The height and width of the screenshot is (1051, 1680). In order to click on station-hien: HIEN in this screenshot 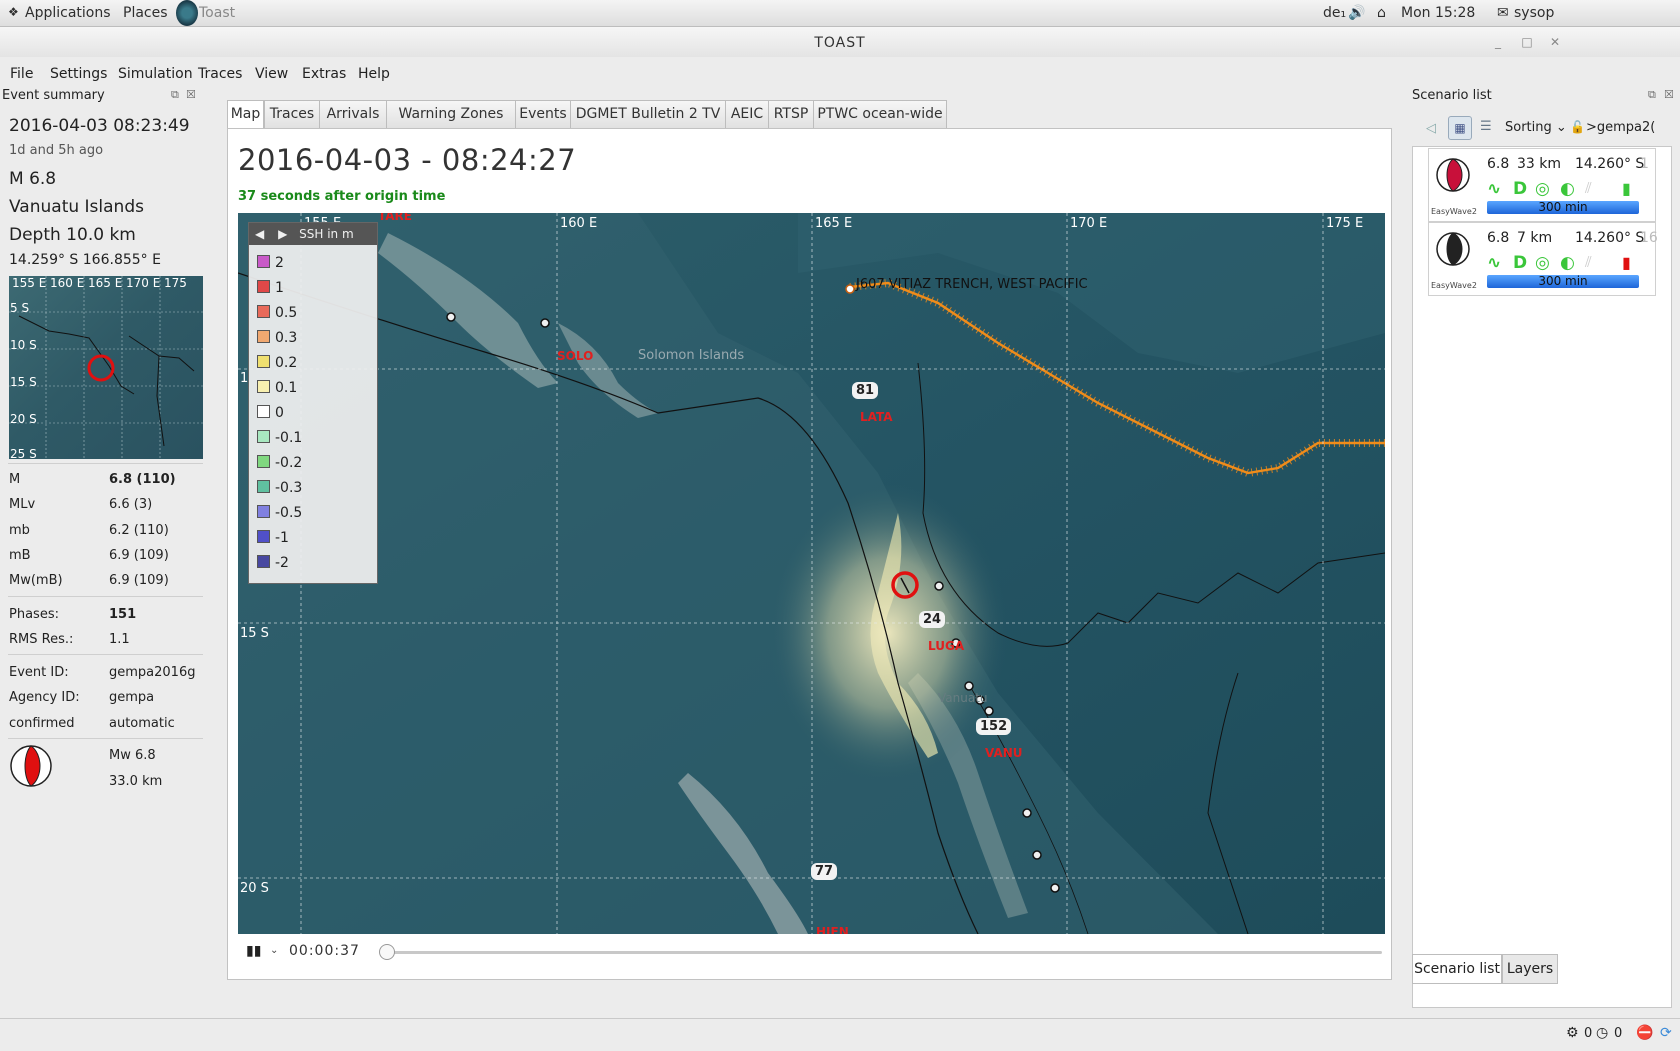, I will do `click(832, 929)`.